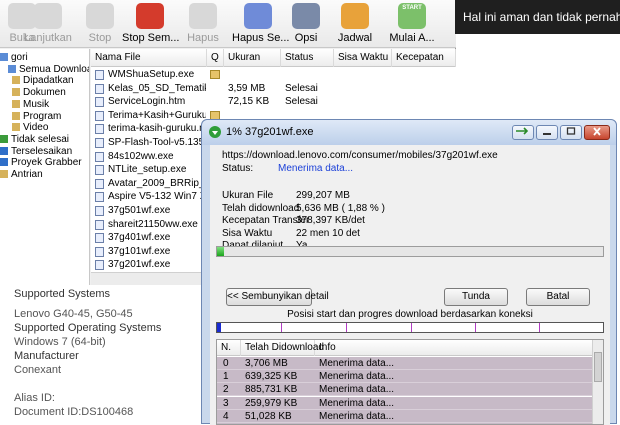 The image size is (620, 425). I want to click on toolbar-button-6: Opsi, so click(306, 24).